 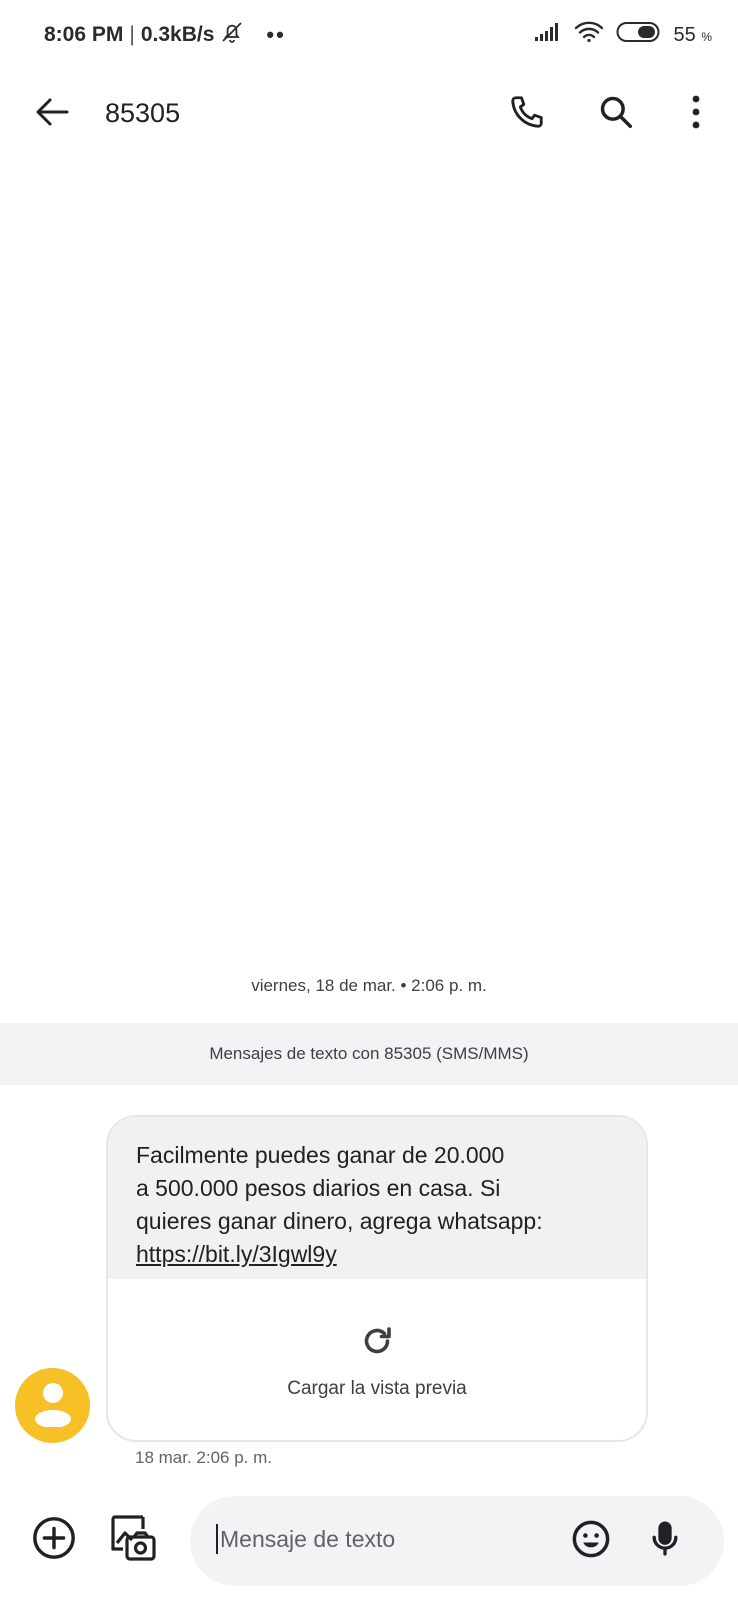 I want to click on sms-banner-text: Mensajes de texto con 85305 (SMS/MMS), so click(x=369, y=1053).